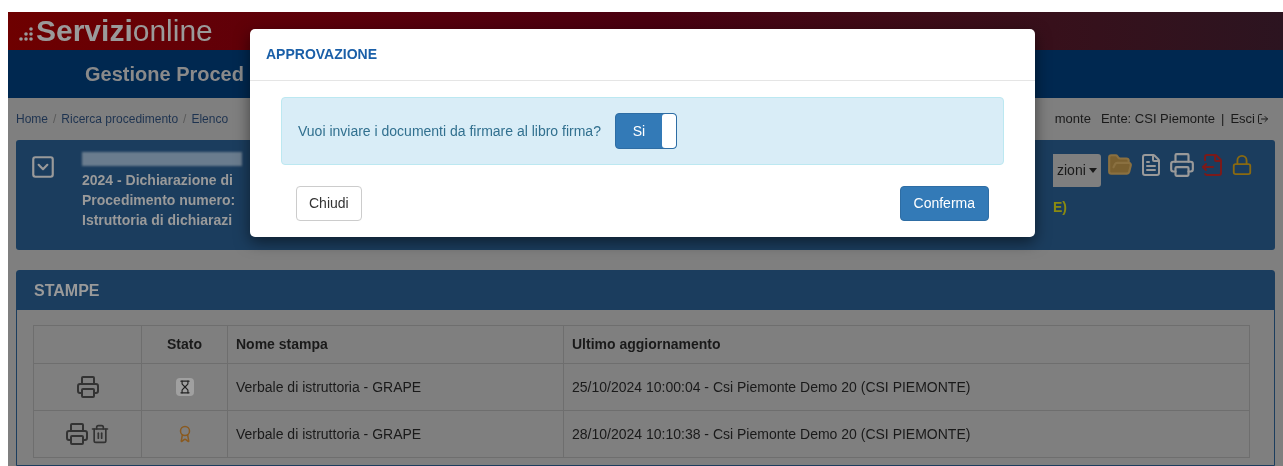 Image resolution: width=1283 pixels, height=466 pixels. What do you see at coordinates (43, 167) in the screenshot?
I see `collapse-icon` at bounding box center [43, 167].